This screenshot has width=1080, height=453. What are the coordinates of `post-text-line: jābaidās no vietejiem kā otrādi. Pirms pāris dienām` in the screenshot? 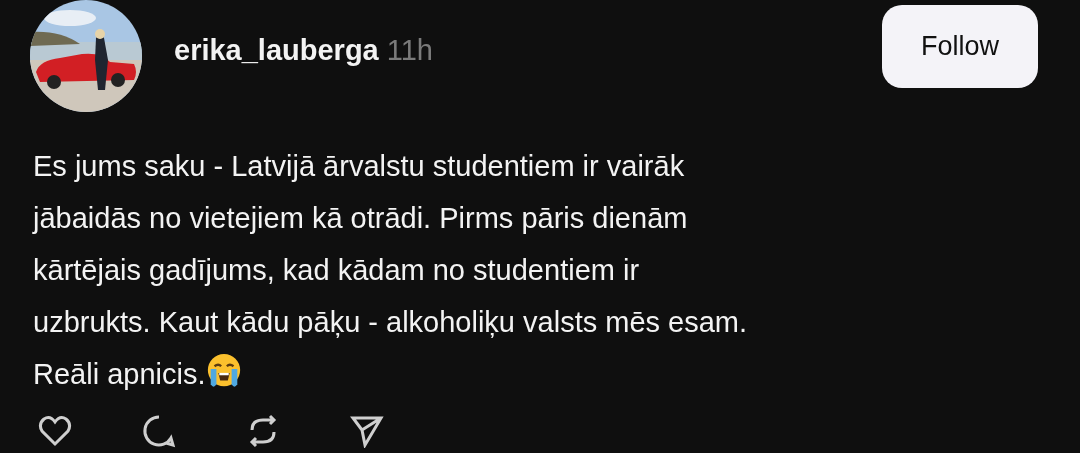 It's located at (360, 218).